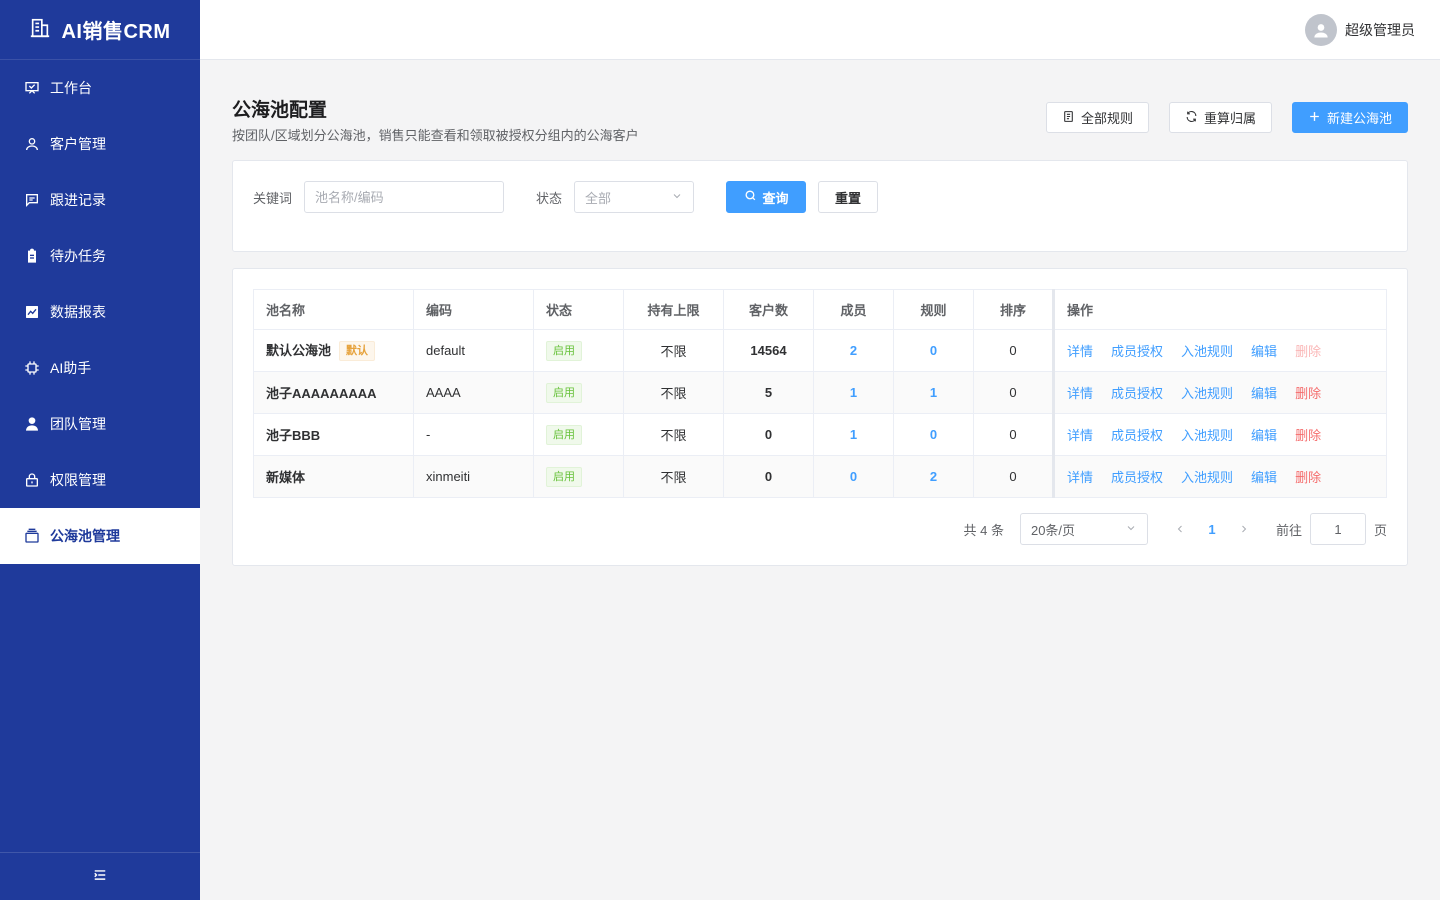 The height and width of the screenshot is (900, 1440). What do you see at coordinates (1244, 529) in the screenshot?
I see `next-page-button` at bounding box center [1244, 529].